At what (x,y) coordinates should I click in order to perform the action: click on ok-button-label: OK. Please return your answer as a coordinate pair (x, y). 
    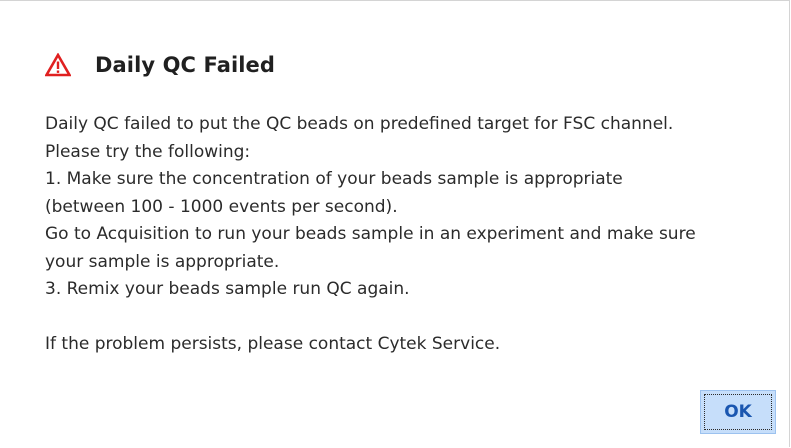
    Looking at the image, I should click on (738, 412).